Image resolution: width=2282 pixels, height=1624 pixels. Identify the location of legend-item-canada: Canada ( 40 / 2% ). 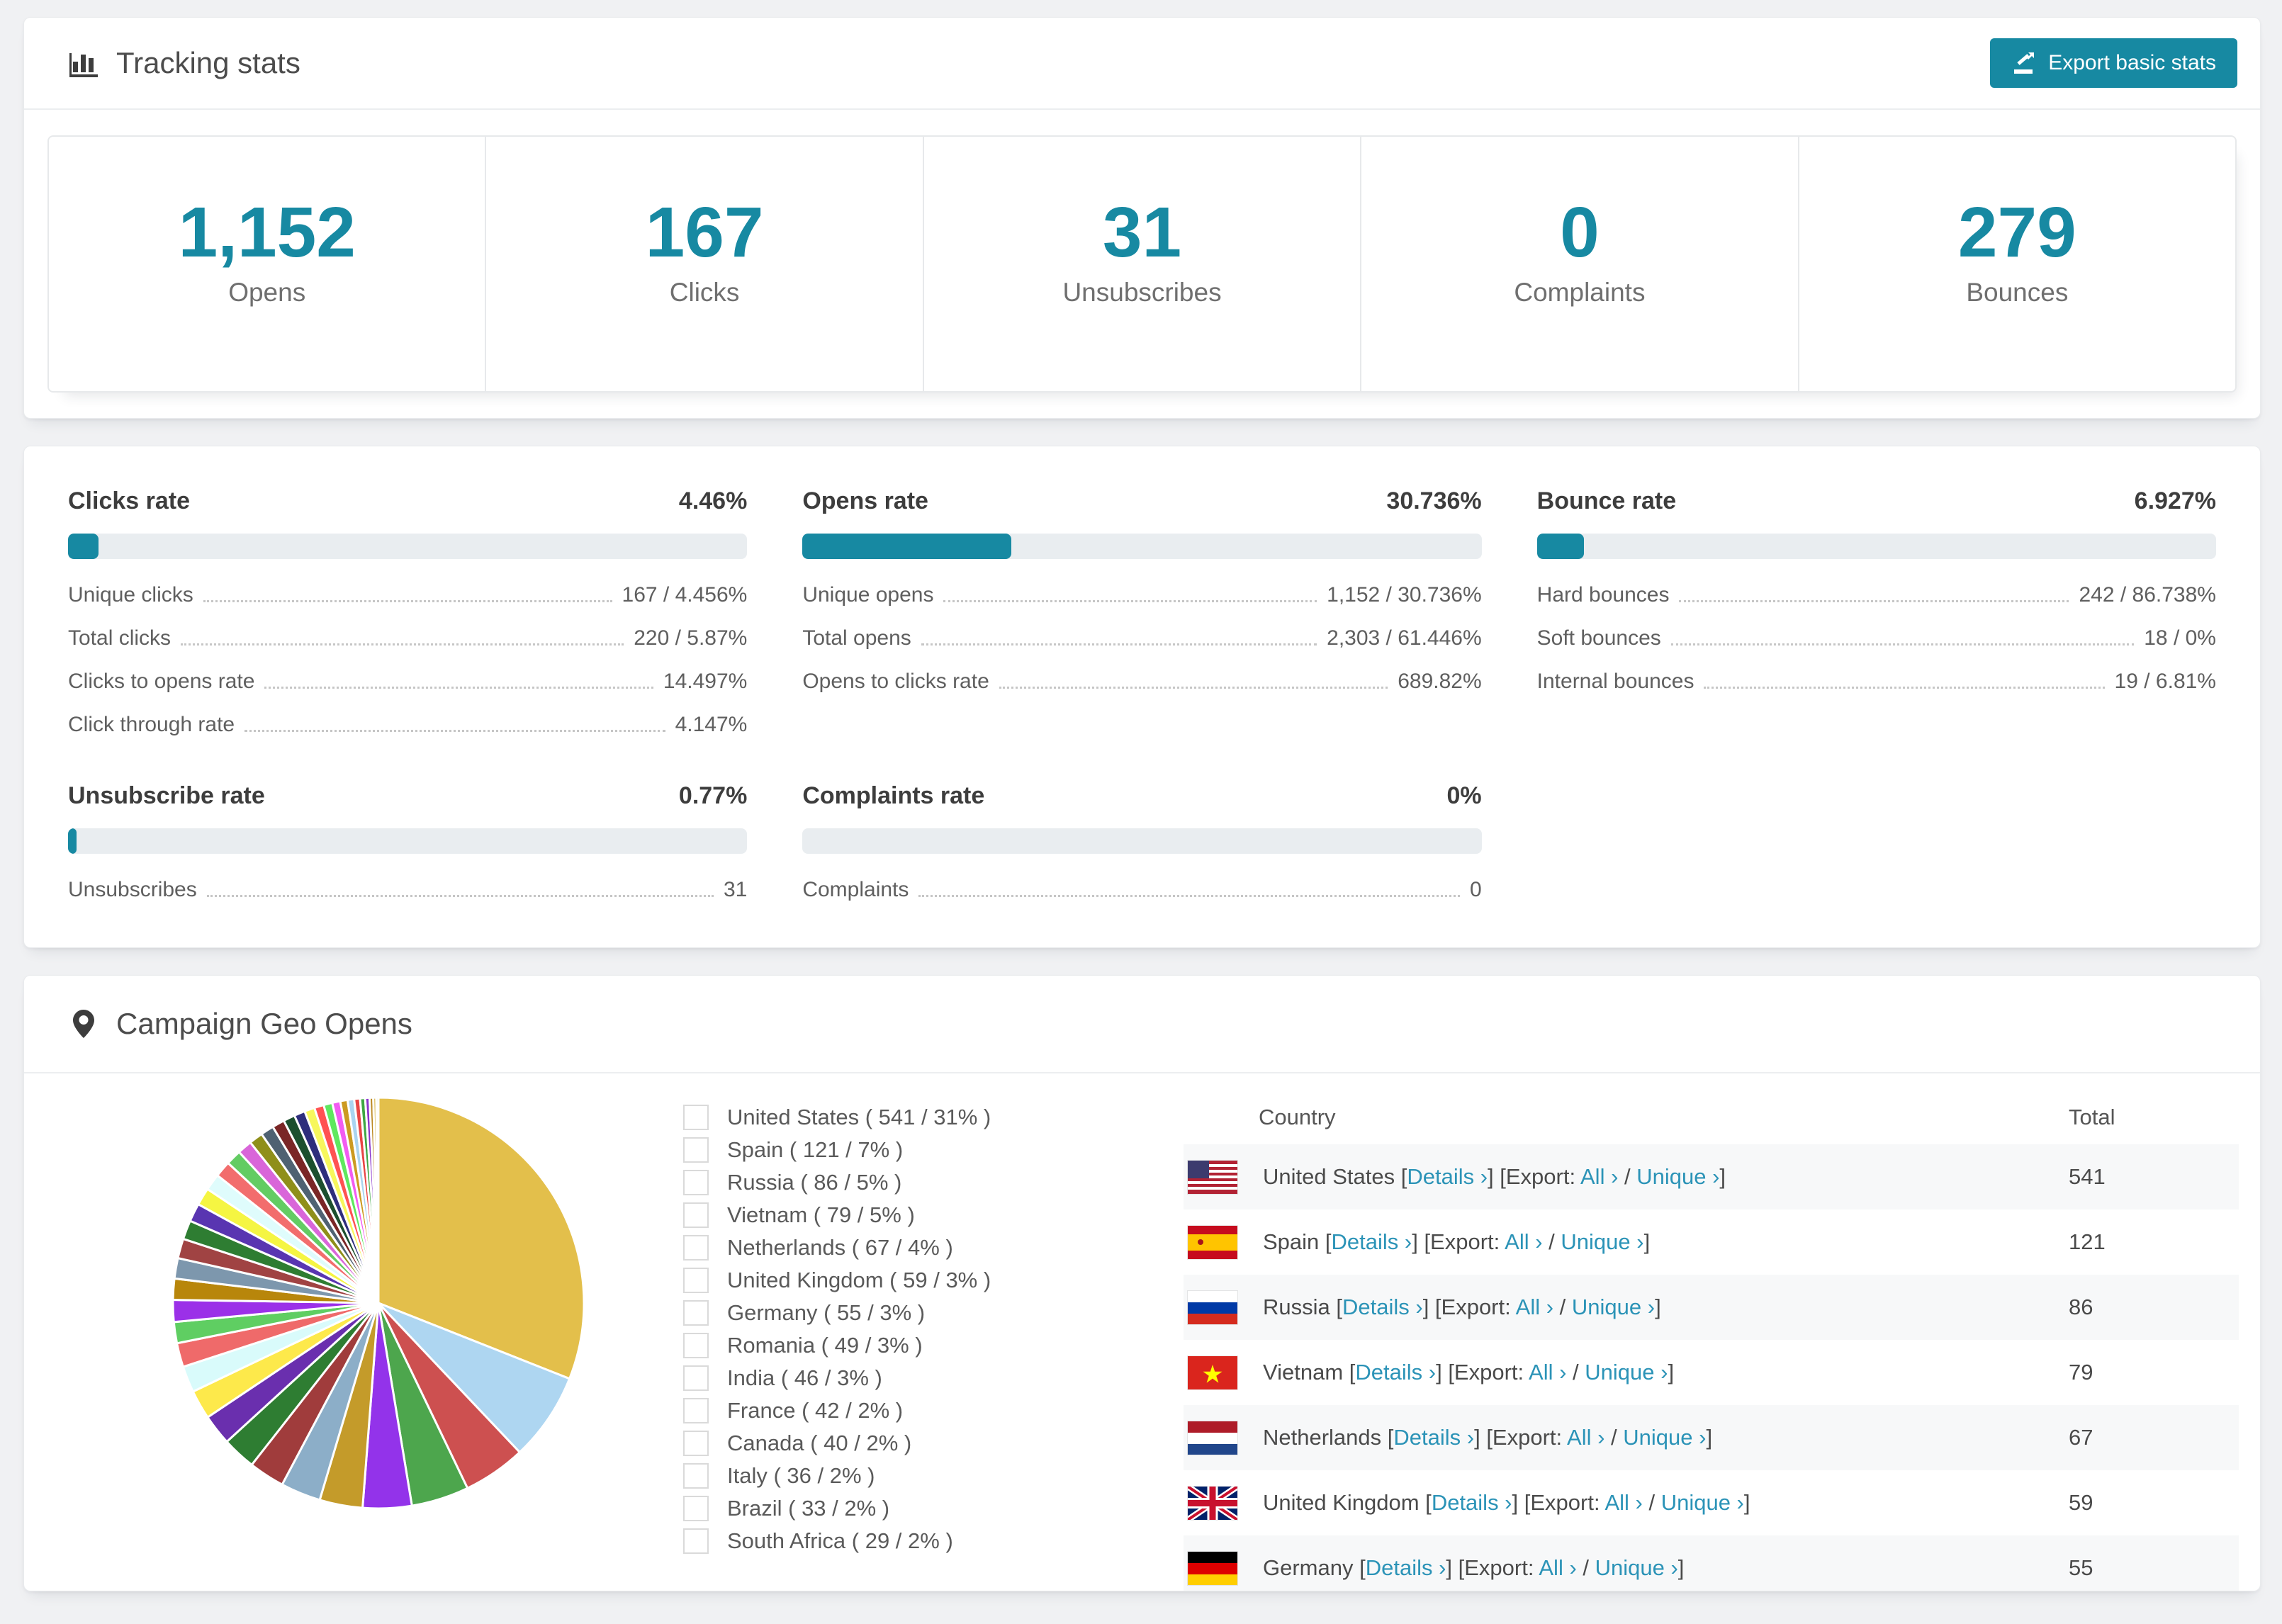
(881, 1444).